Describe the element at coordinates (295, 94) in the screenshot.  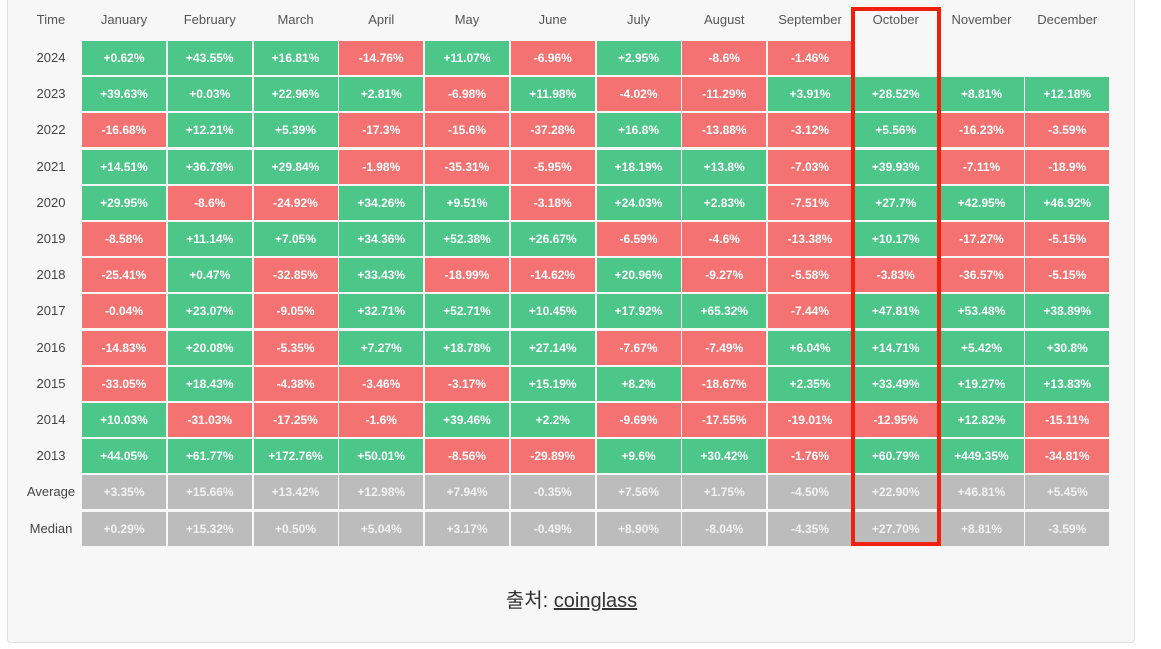
I see `cell-2023-march: +22.96%` at that location.